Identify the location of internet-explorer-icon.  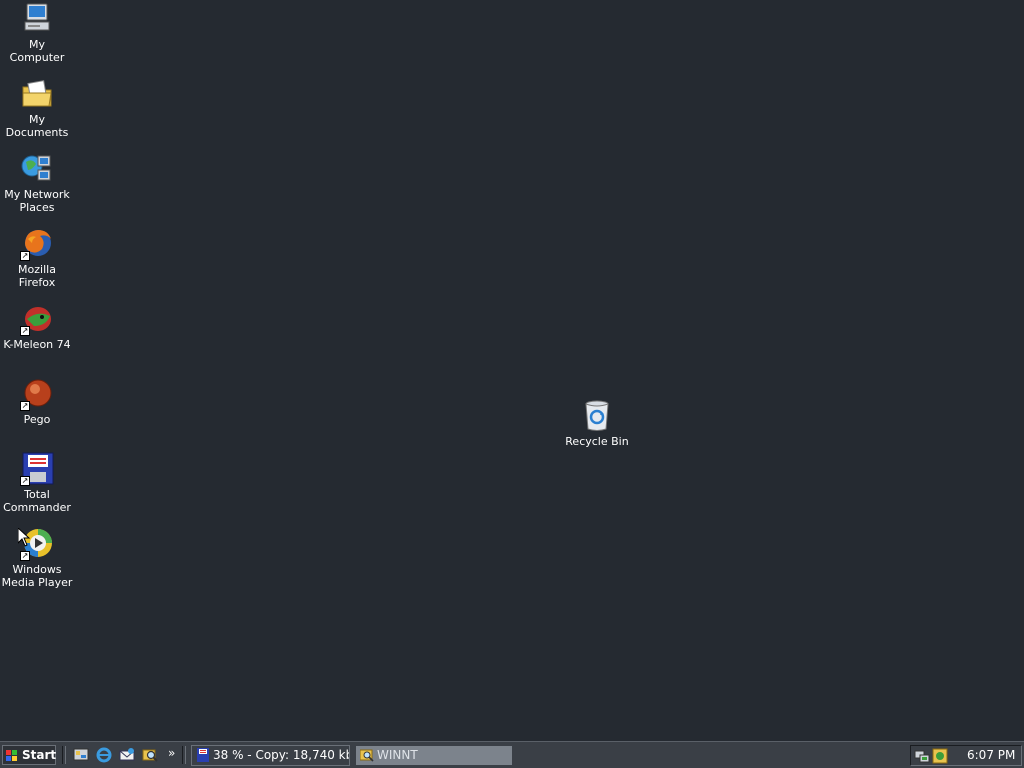
(104, 755).